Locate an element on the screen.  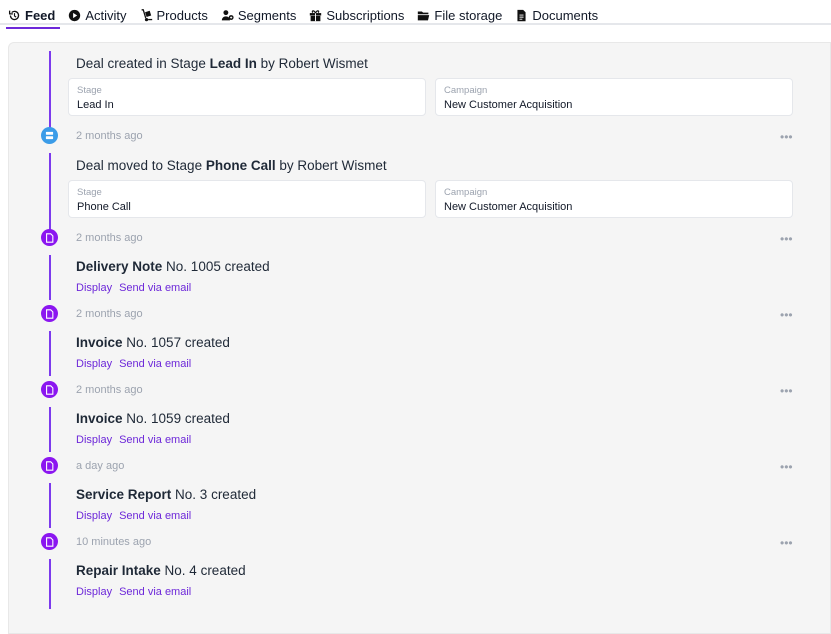
document-number: No. 1059 created is located at coordinates (176, 418).